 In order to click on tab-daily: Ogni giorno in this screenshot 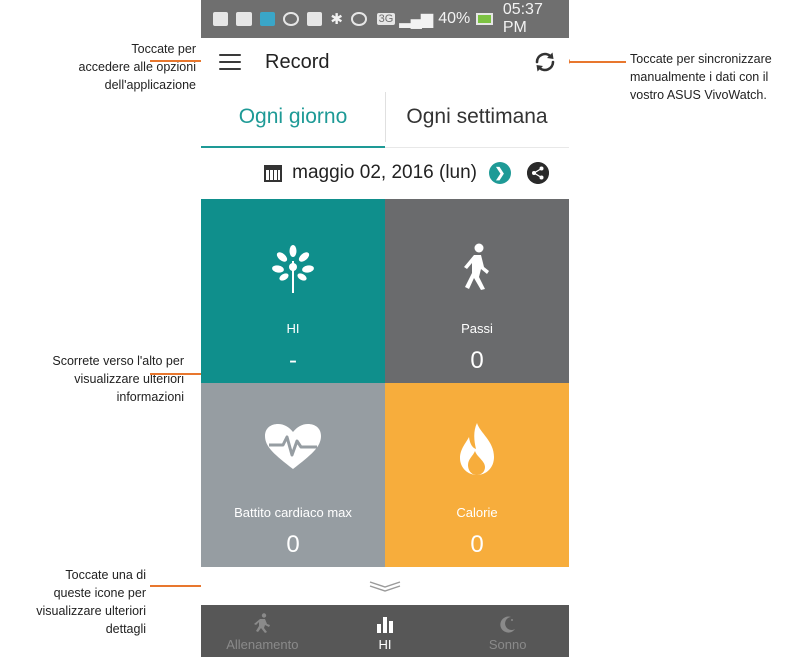, I will do `click(293, 117)`.